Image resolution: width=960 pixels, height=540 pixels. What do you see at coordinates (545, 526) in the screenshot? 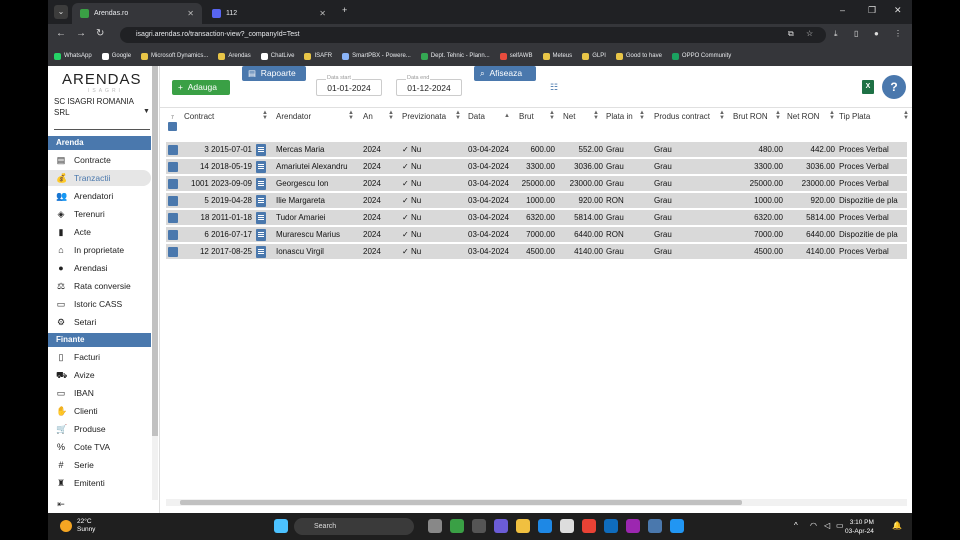
I see `edge-icon` at bounding box center [545, 526].